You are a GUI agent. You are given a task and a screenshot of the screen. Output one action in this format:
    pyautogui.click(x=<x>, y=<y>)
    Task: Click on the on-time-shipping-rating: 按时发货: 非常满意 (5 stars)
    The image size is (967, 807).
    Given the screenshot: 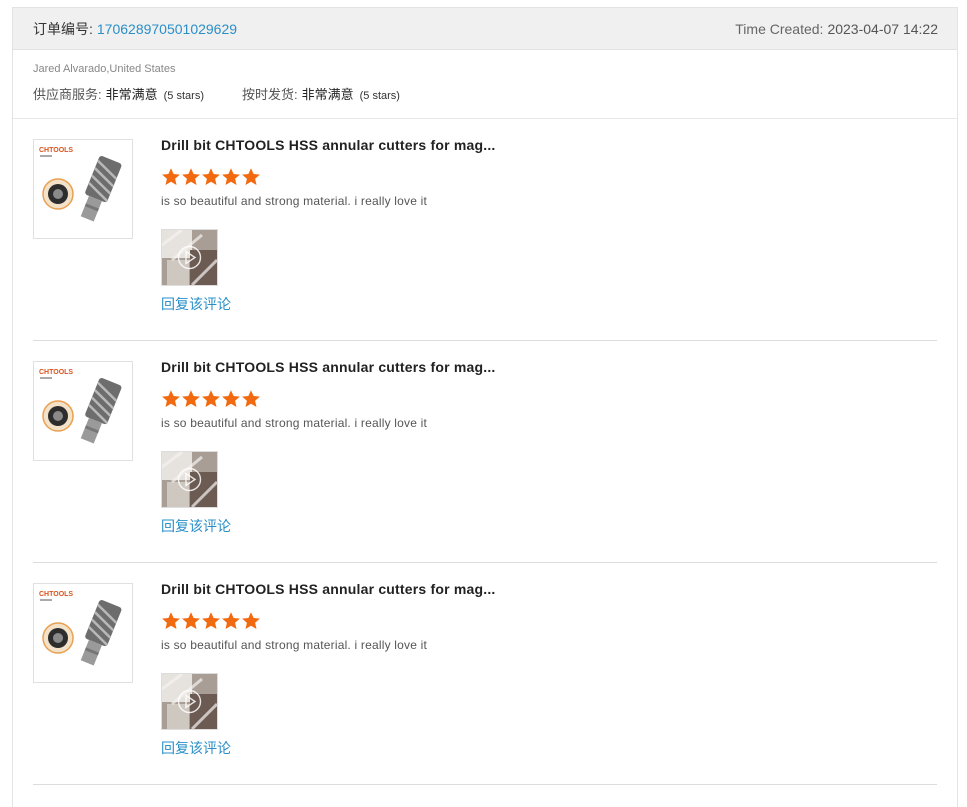 What is the action you would take?
    pyautogui.click(x=321, y=93)
    